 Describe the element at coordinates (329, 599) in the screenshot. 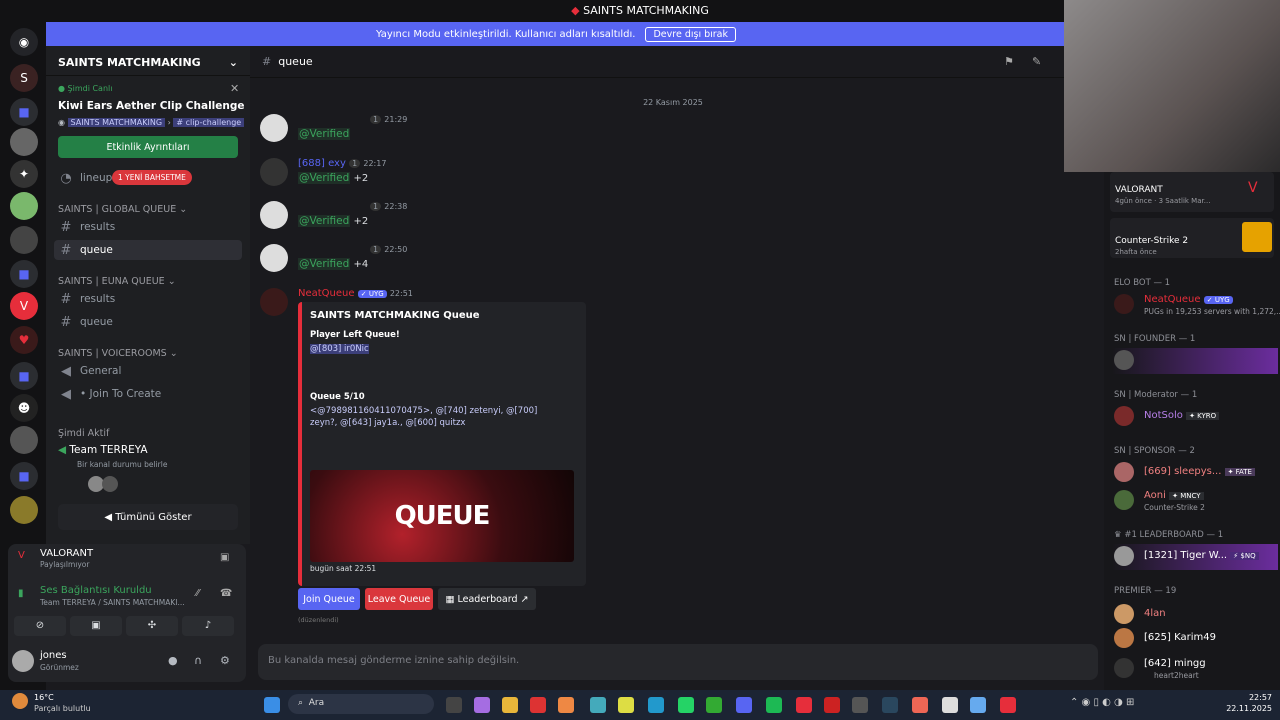

I see `join-queue-button: Join Queue` at that location.